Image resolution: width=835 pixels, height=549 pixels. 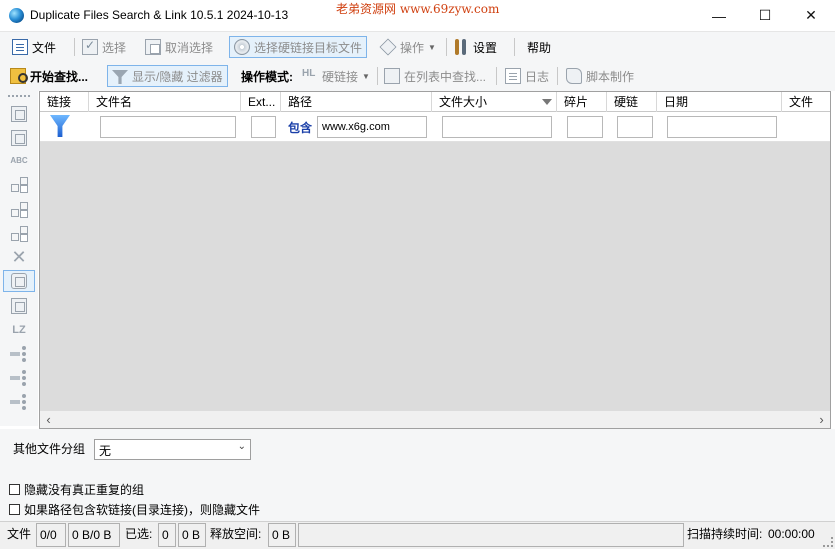 What do you see at coordinates (142, 510) in the screenshot?
I see `hide-softlink-paths-label: 如果路径包含软链接(目录连接)，则隐藏文件` at bounding box center [142, 510].